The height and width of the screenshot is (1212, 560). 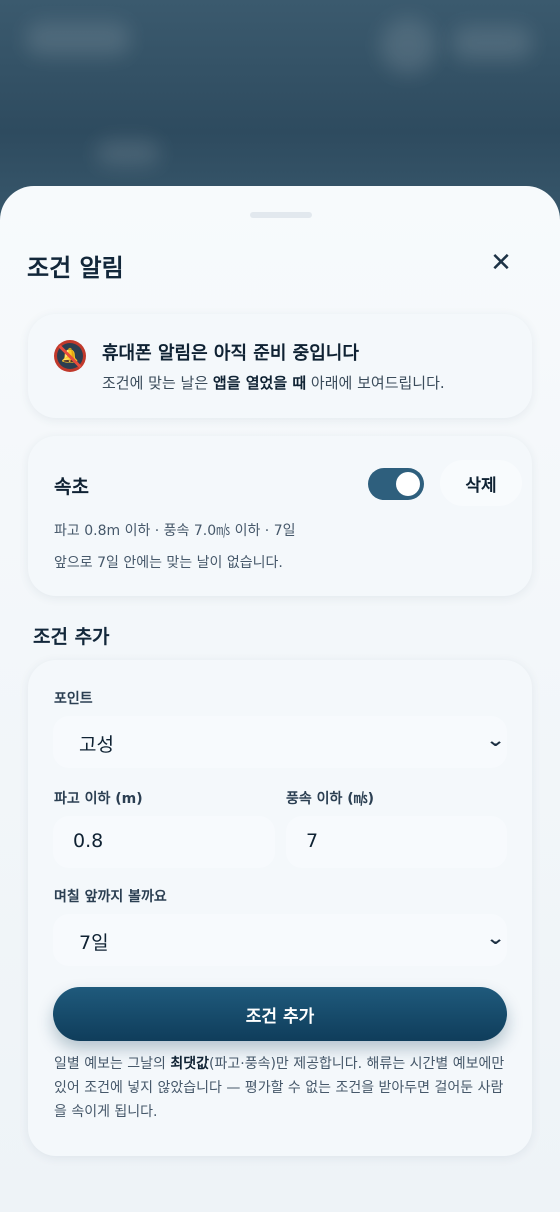 I want to click on add-condition-section-title: 조건 추가, so click(x=71, y=637).